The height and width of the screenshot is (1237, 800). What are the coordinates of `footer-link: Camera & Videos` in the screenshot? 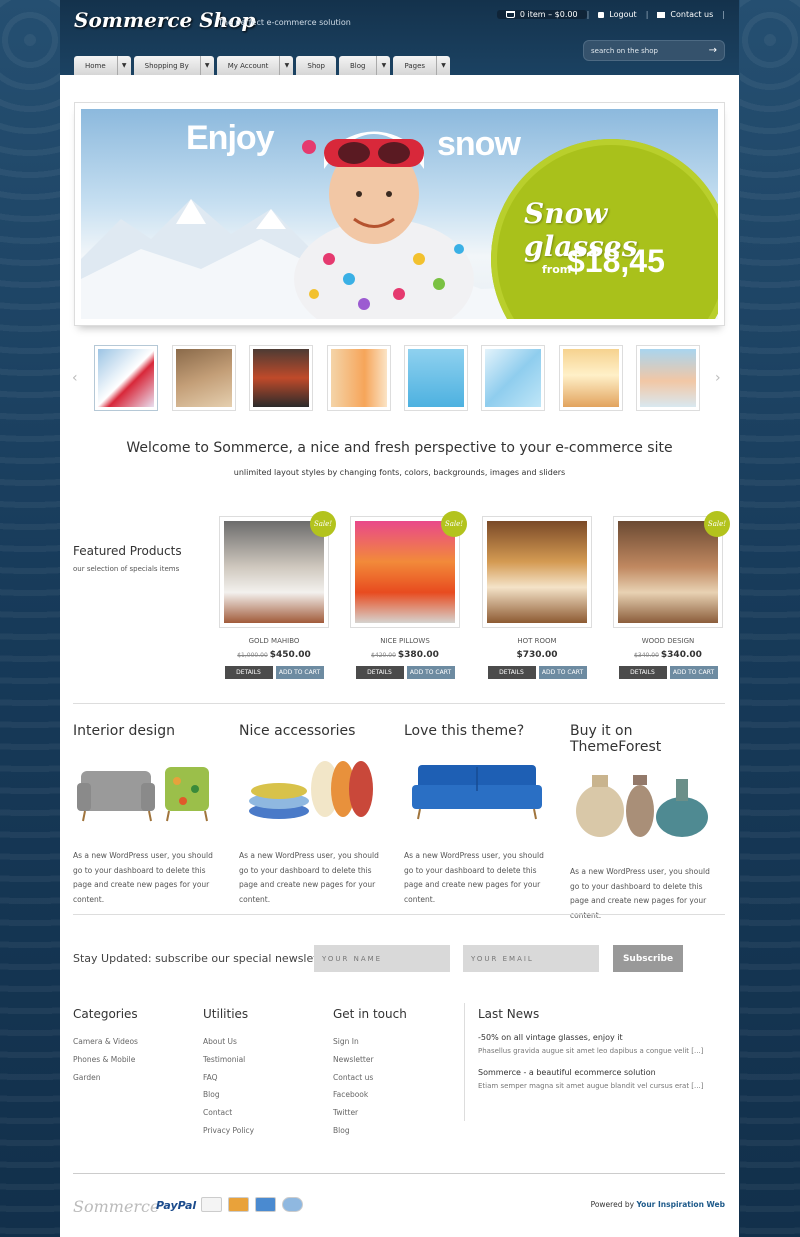 It's located at (105, 1042).